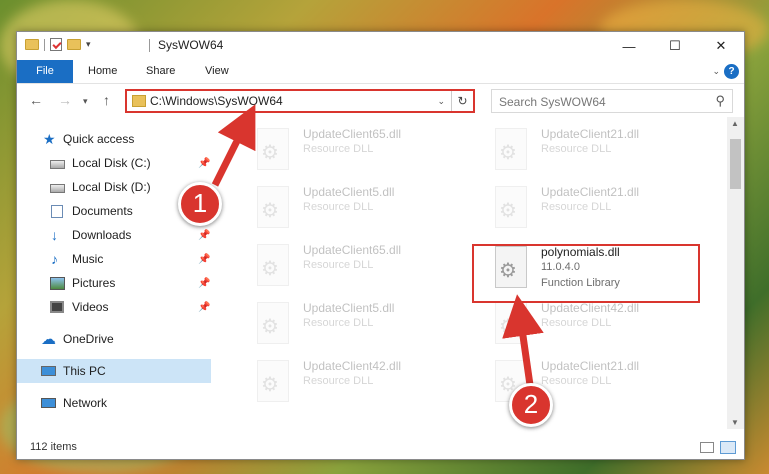  Describe the element at coordinates (102, 71) in the screenshot. I see `tab-home: Home` at that location.